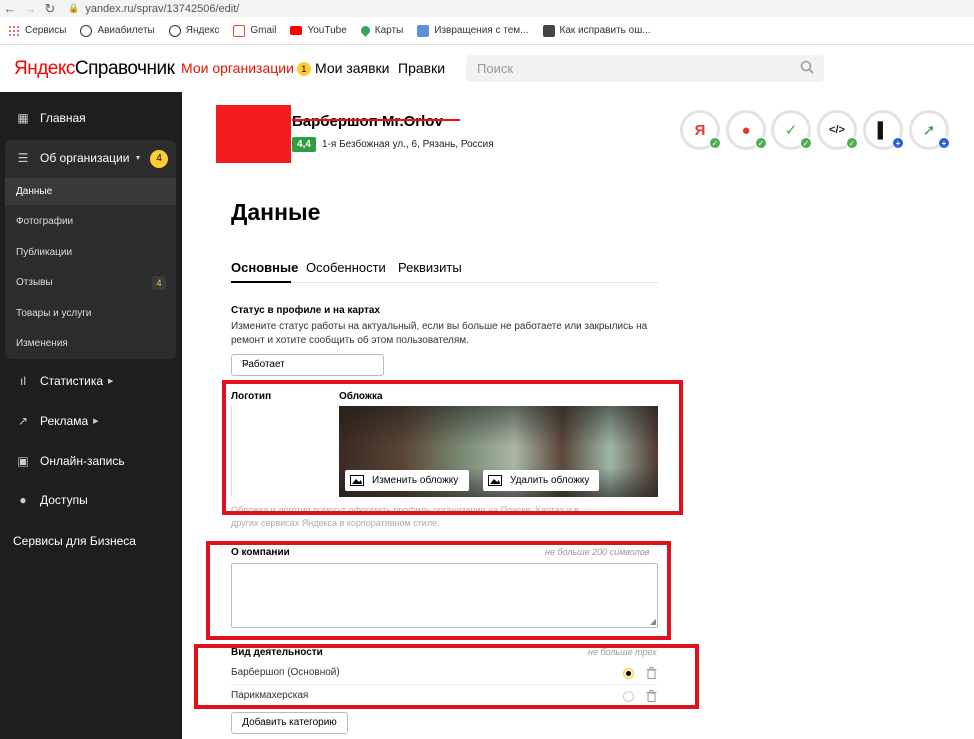 The width and height of the screenshot is (974, 739). Describe the element at coordinates (54, 313) in the screenshot. I see `sidebar-item-goods: Товары и услуги` at that location.